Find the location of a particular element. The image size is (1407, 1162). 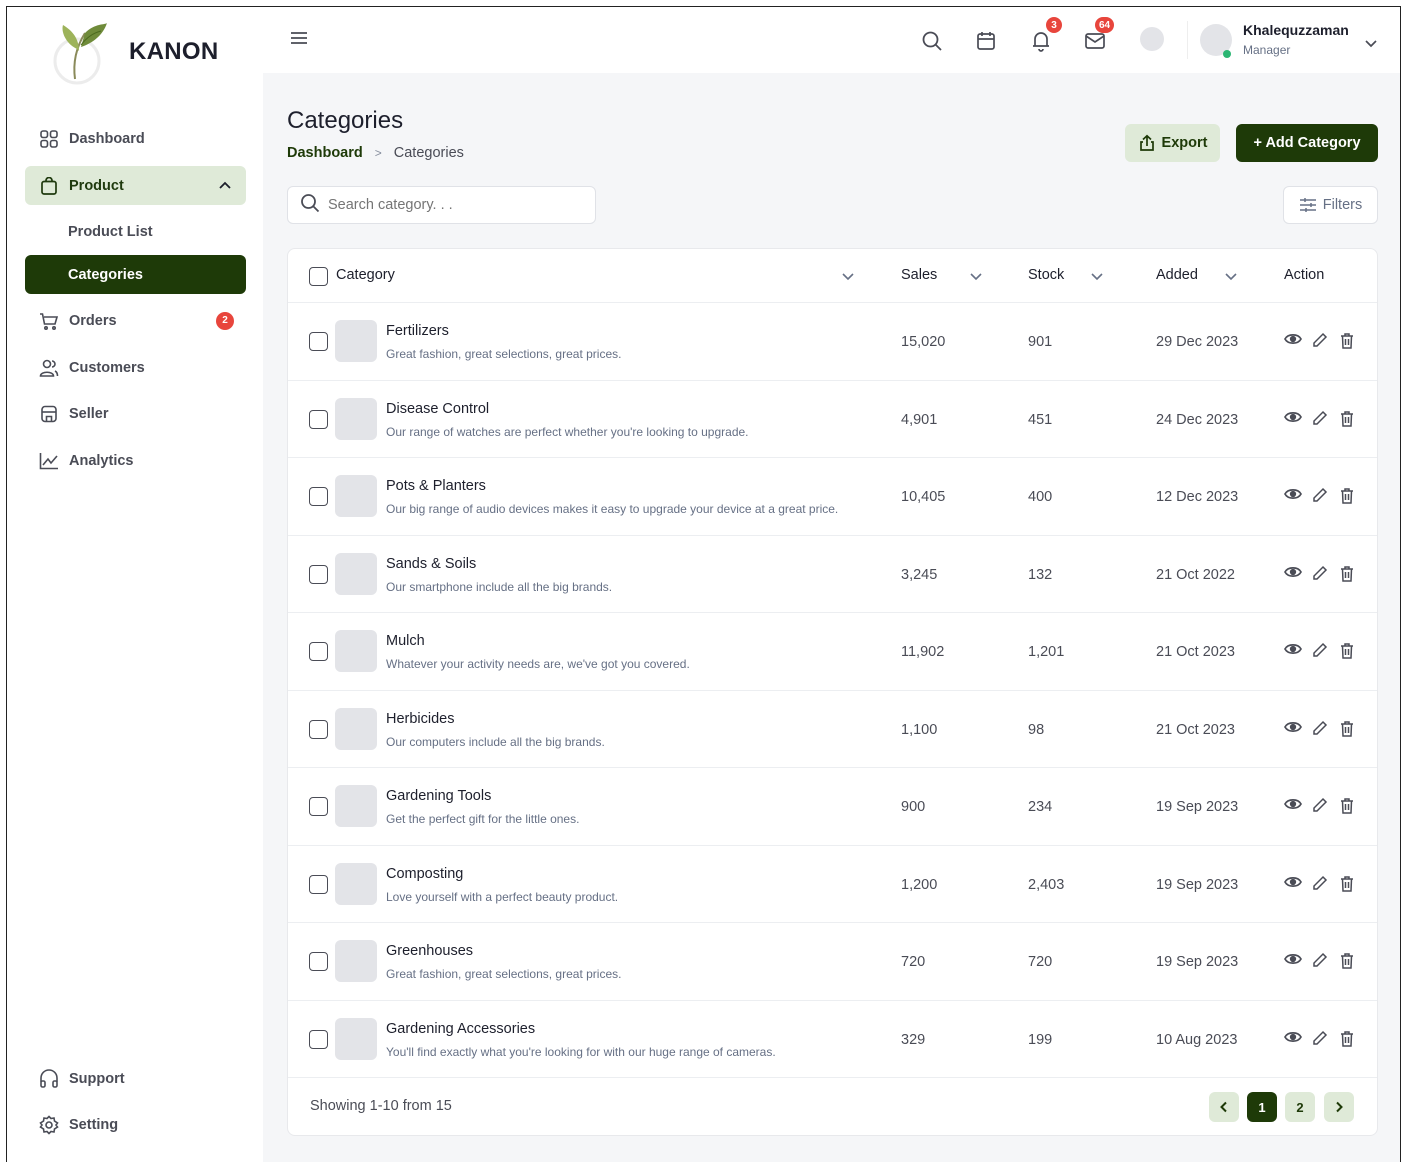

column-header-added: Added is located at coordinates (1177, 275).